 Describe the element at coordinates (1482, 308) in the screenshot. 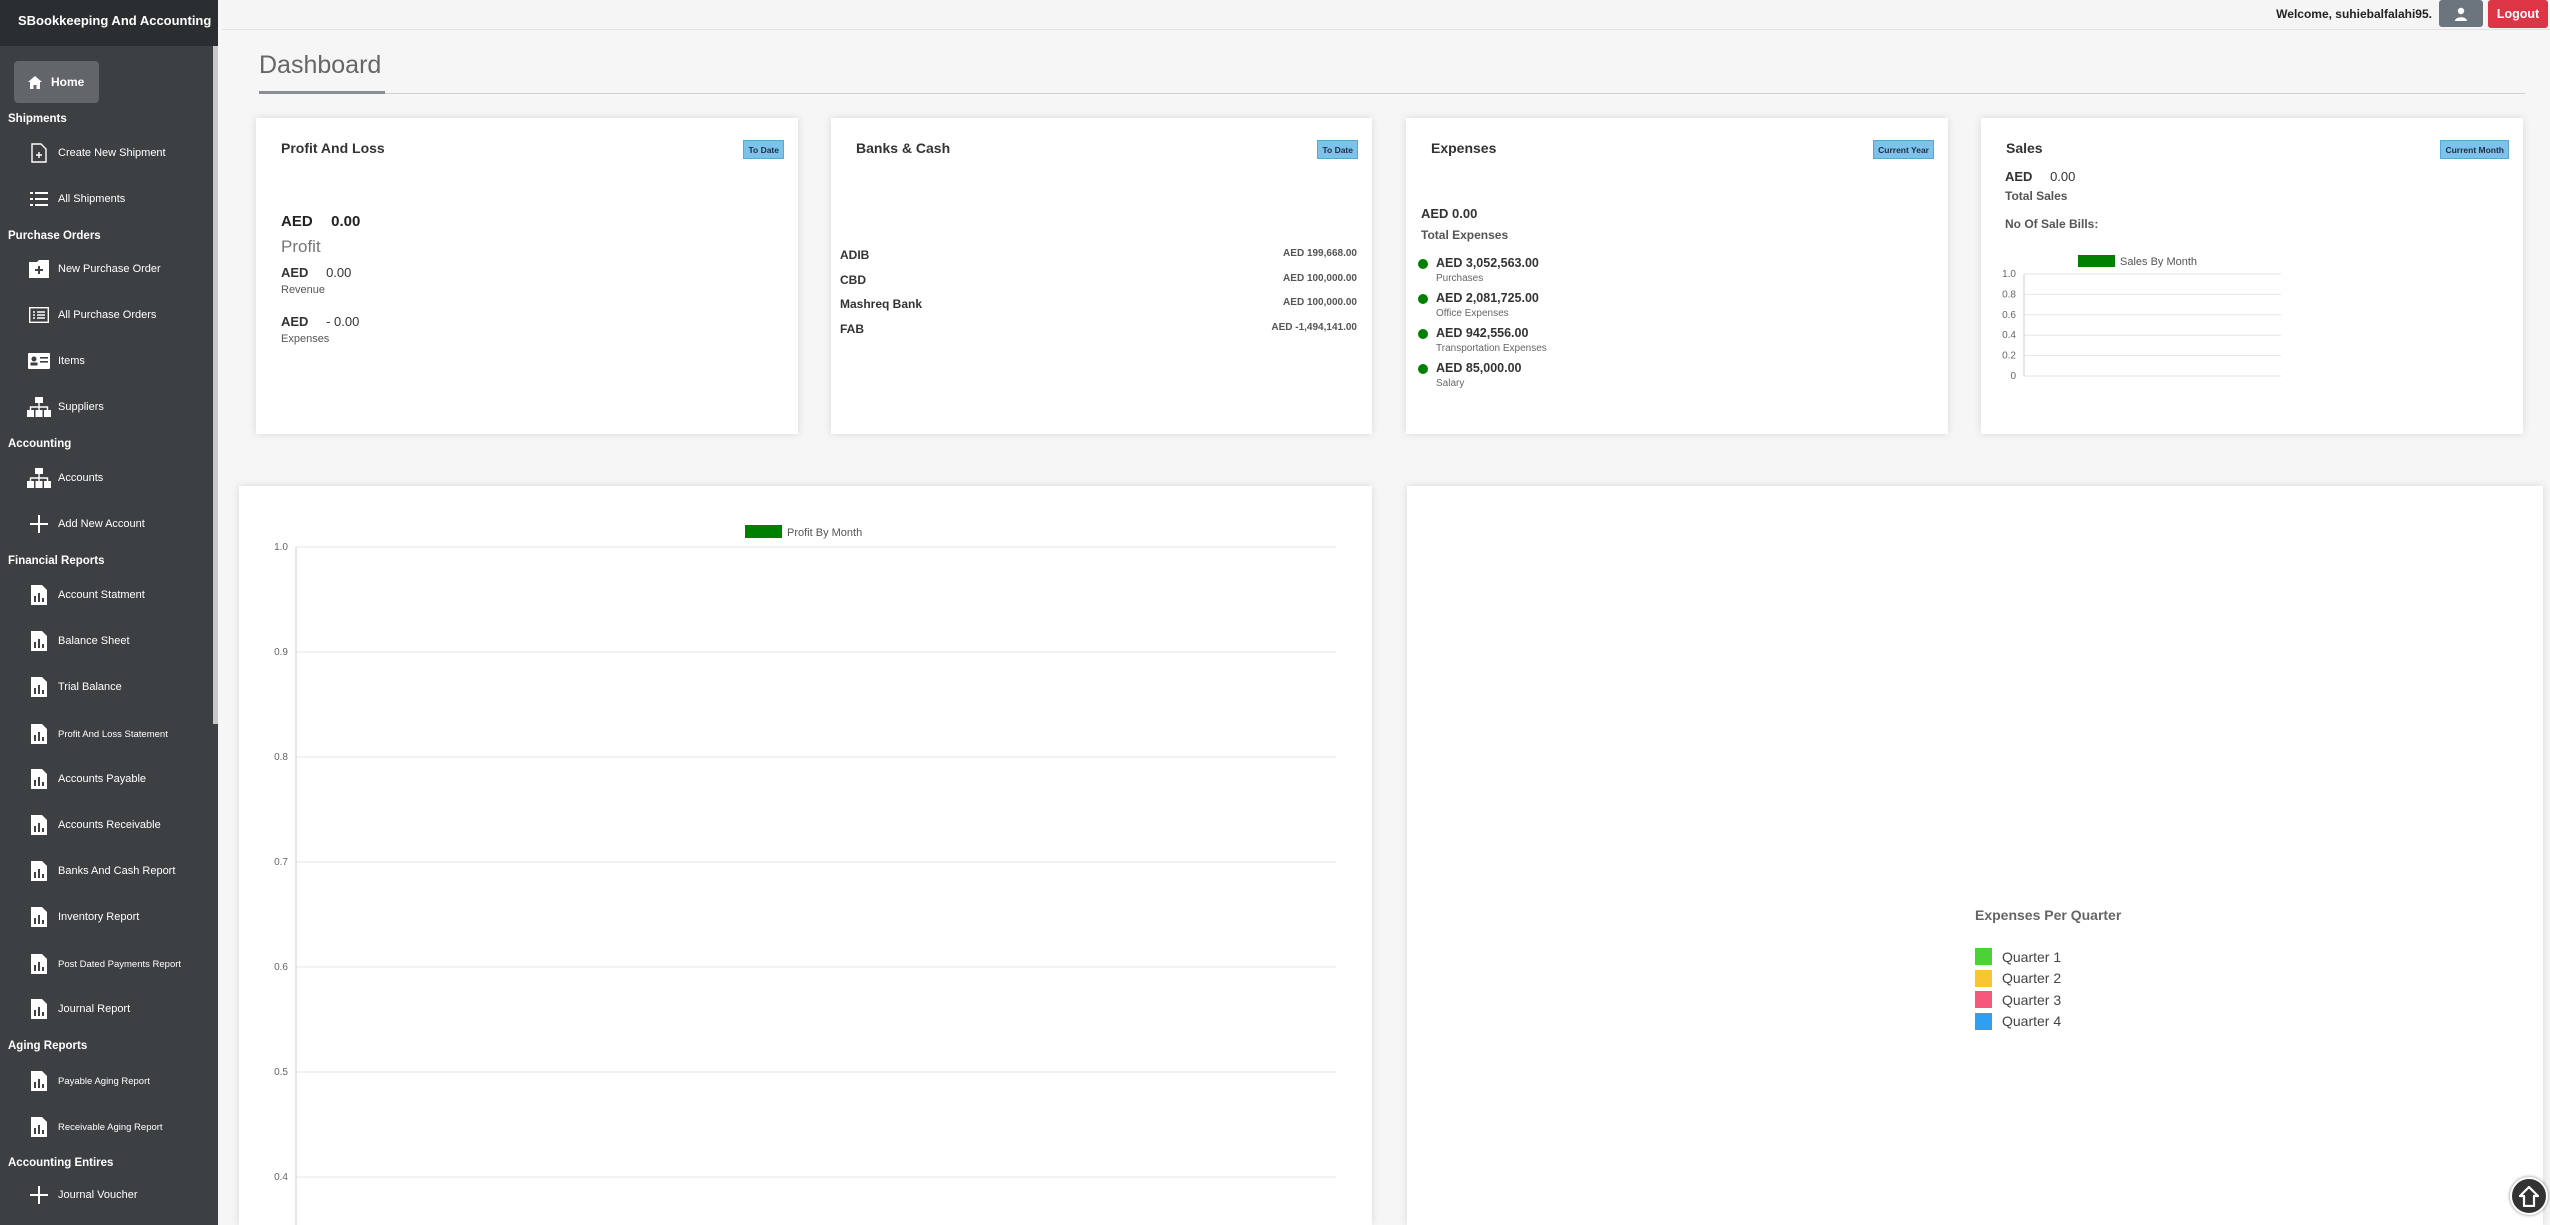

I see `expense-row: AED 2,081,725.00 Office Expenses` at that location.